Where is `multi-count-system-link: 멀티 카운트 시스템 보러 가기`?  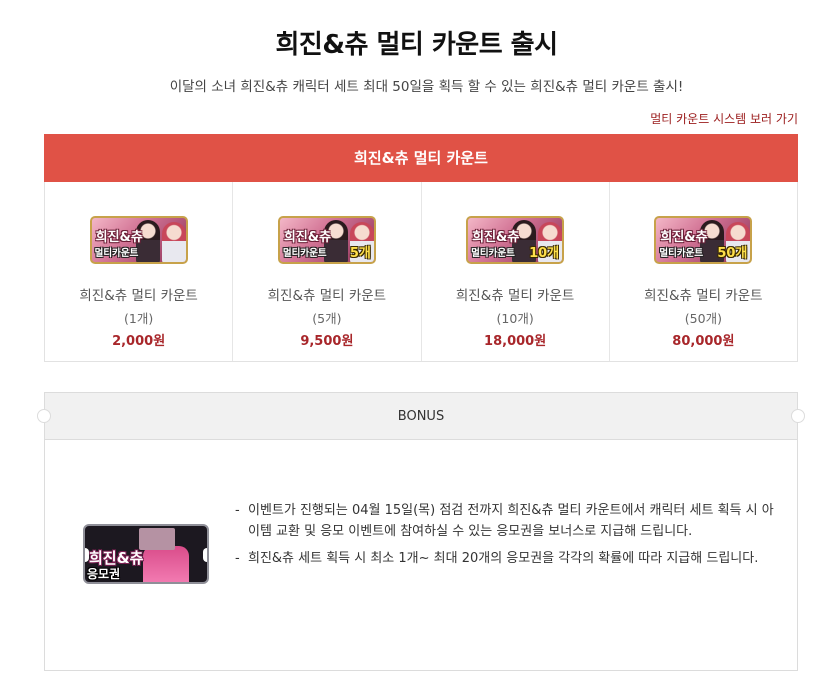 multi-count-system-link: 멀티 카운트 시스템 보러 가기 is located at coordinates (724, 118).